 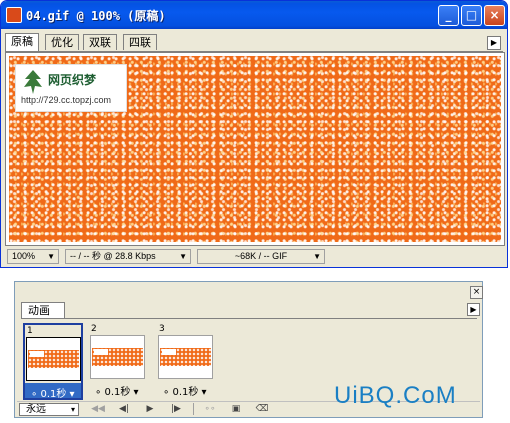 What do you see at coordinates (140, 42) in the screenshot?
I see `tab-4-up: 四联` at bounding box center [140, 42].